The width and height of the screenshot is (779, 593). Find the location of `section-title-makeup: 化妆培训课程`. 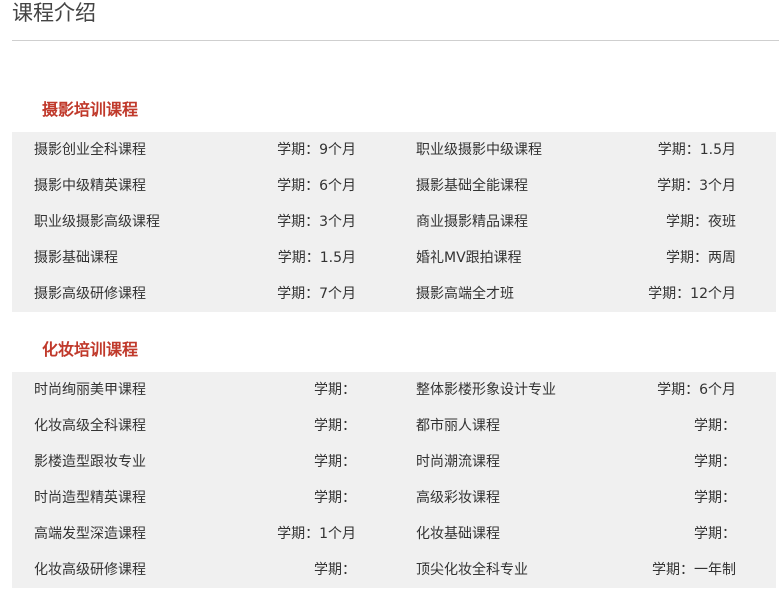

section-title-makeup: 化妆培训课程 is located at coordinates (90, 349).